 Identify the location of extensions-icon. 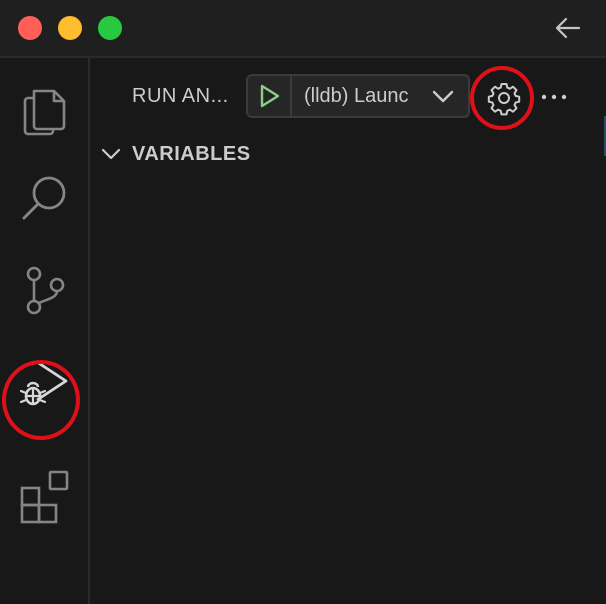
(45, 494).